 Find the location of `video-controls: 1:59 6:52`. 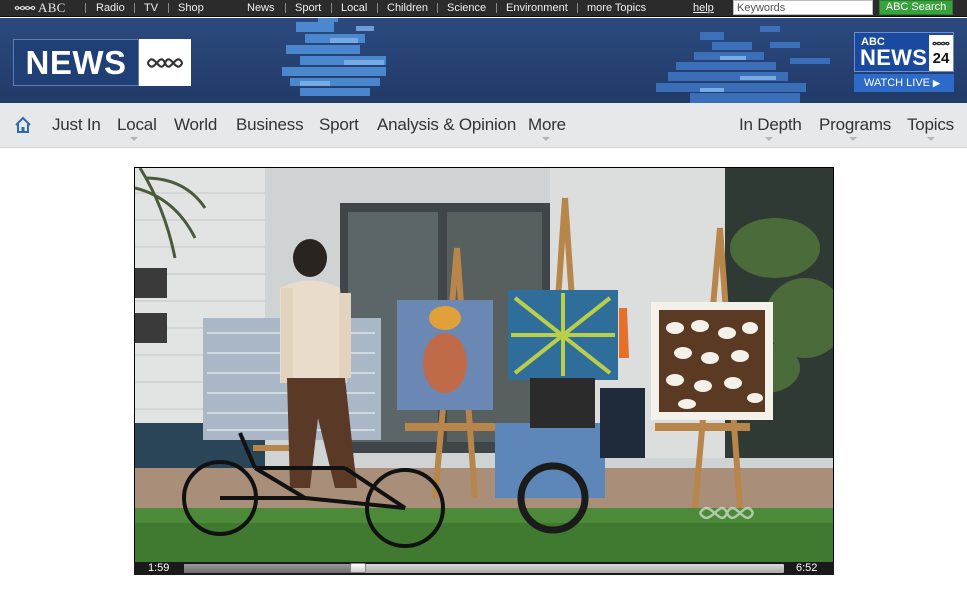

video-controls: 1:59 6:52 is located at coordinates (484, 568).